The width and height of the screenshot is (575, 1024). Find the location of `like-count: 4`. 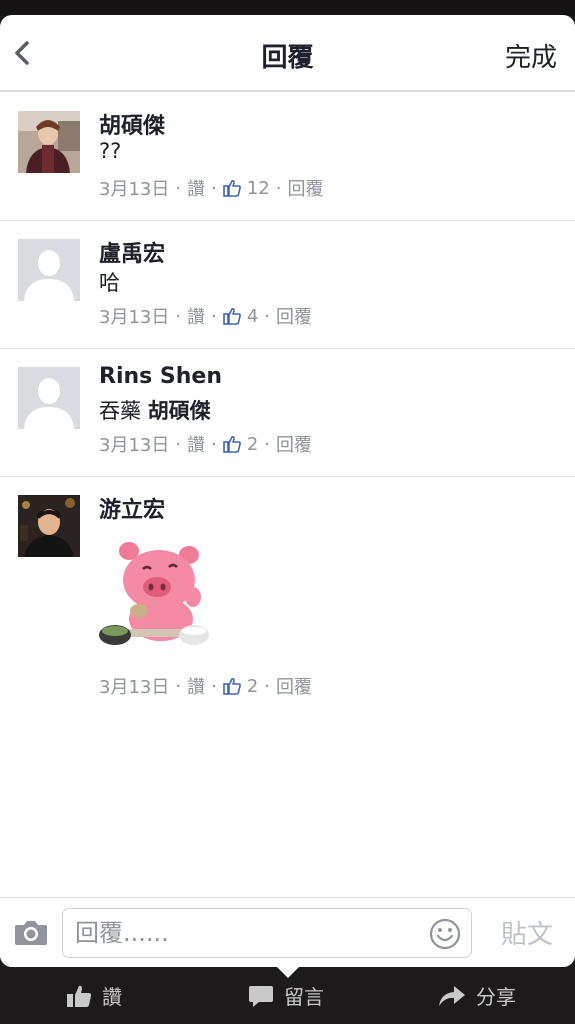

like-count: 4 is located at coordinates (252, 316).